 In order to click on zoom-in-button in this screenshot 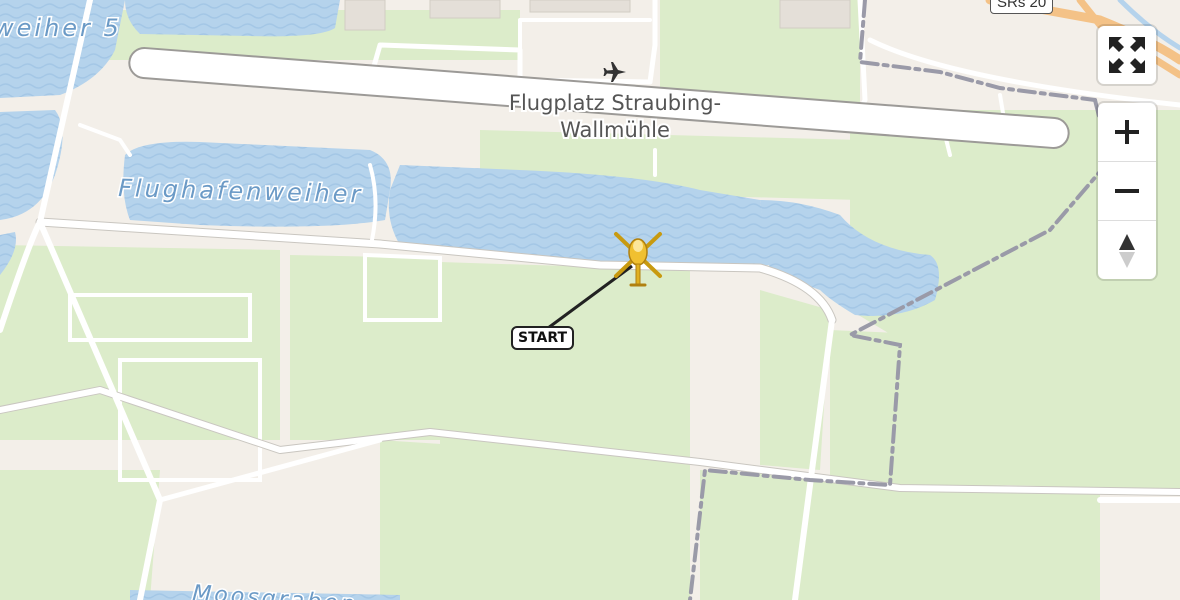, I will do `click(1127, 132)`.